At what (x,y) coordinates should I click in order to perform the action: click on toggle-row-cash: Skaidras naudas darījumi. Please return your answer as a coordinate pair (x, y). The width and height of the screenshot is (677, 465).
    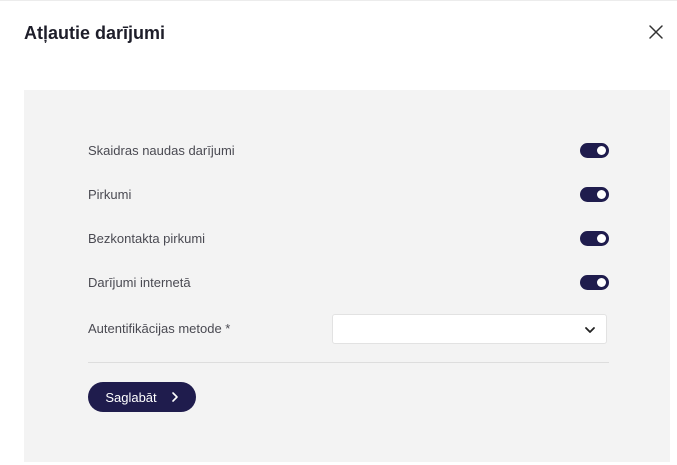
    Looking at the image, I should click on (348, 150).